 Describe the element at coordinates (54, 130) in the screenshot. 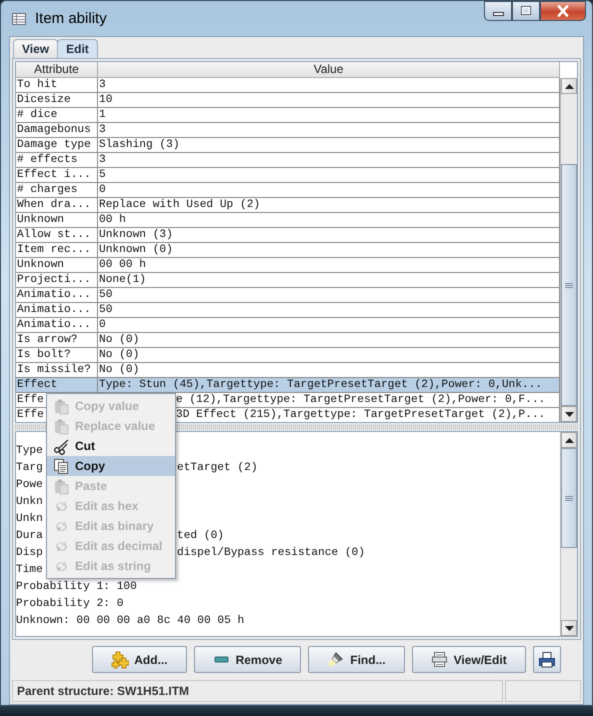

I see `attribute-name: Damagebonus` at that location.